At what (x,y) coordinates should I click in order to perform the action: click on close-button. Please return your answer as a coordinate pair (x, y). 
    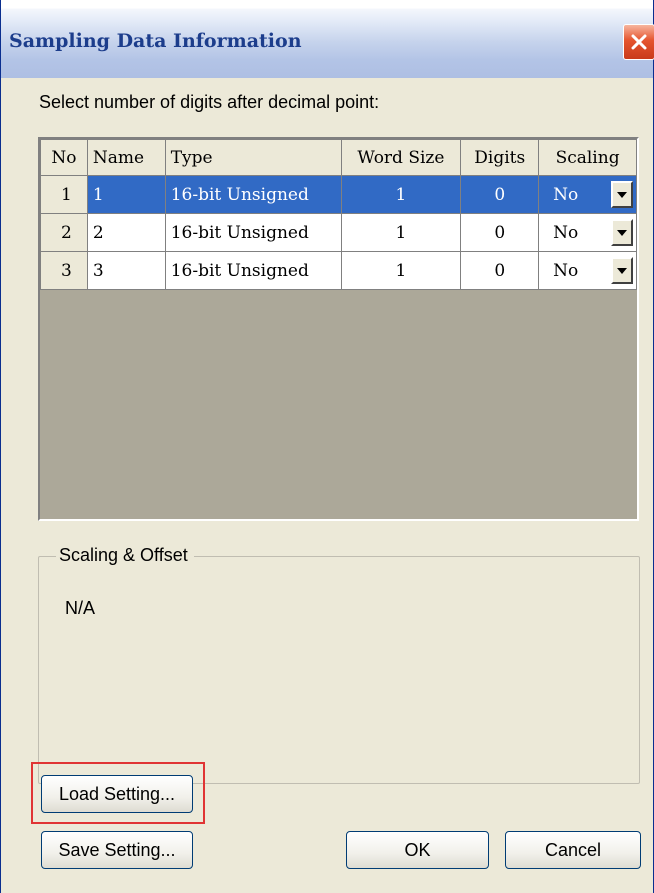
    Looking at the image, I should click on (638, 42).